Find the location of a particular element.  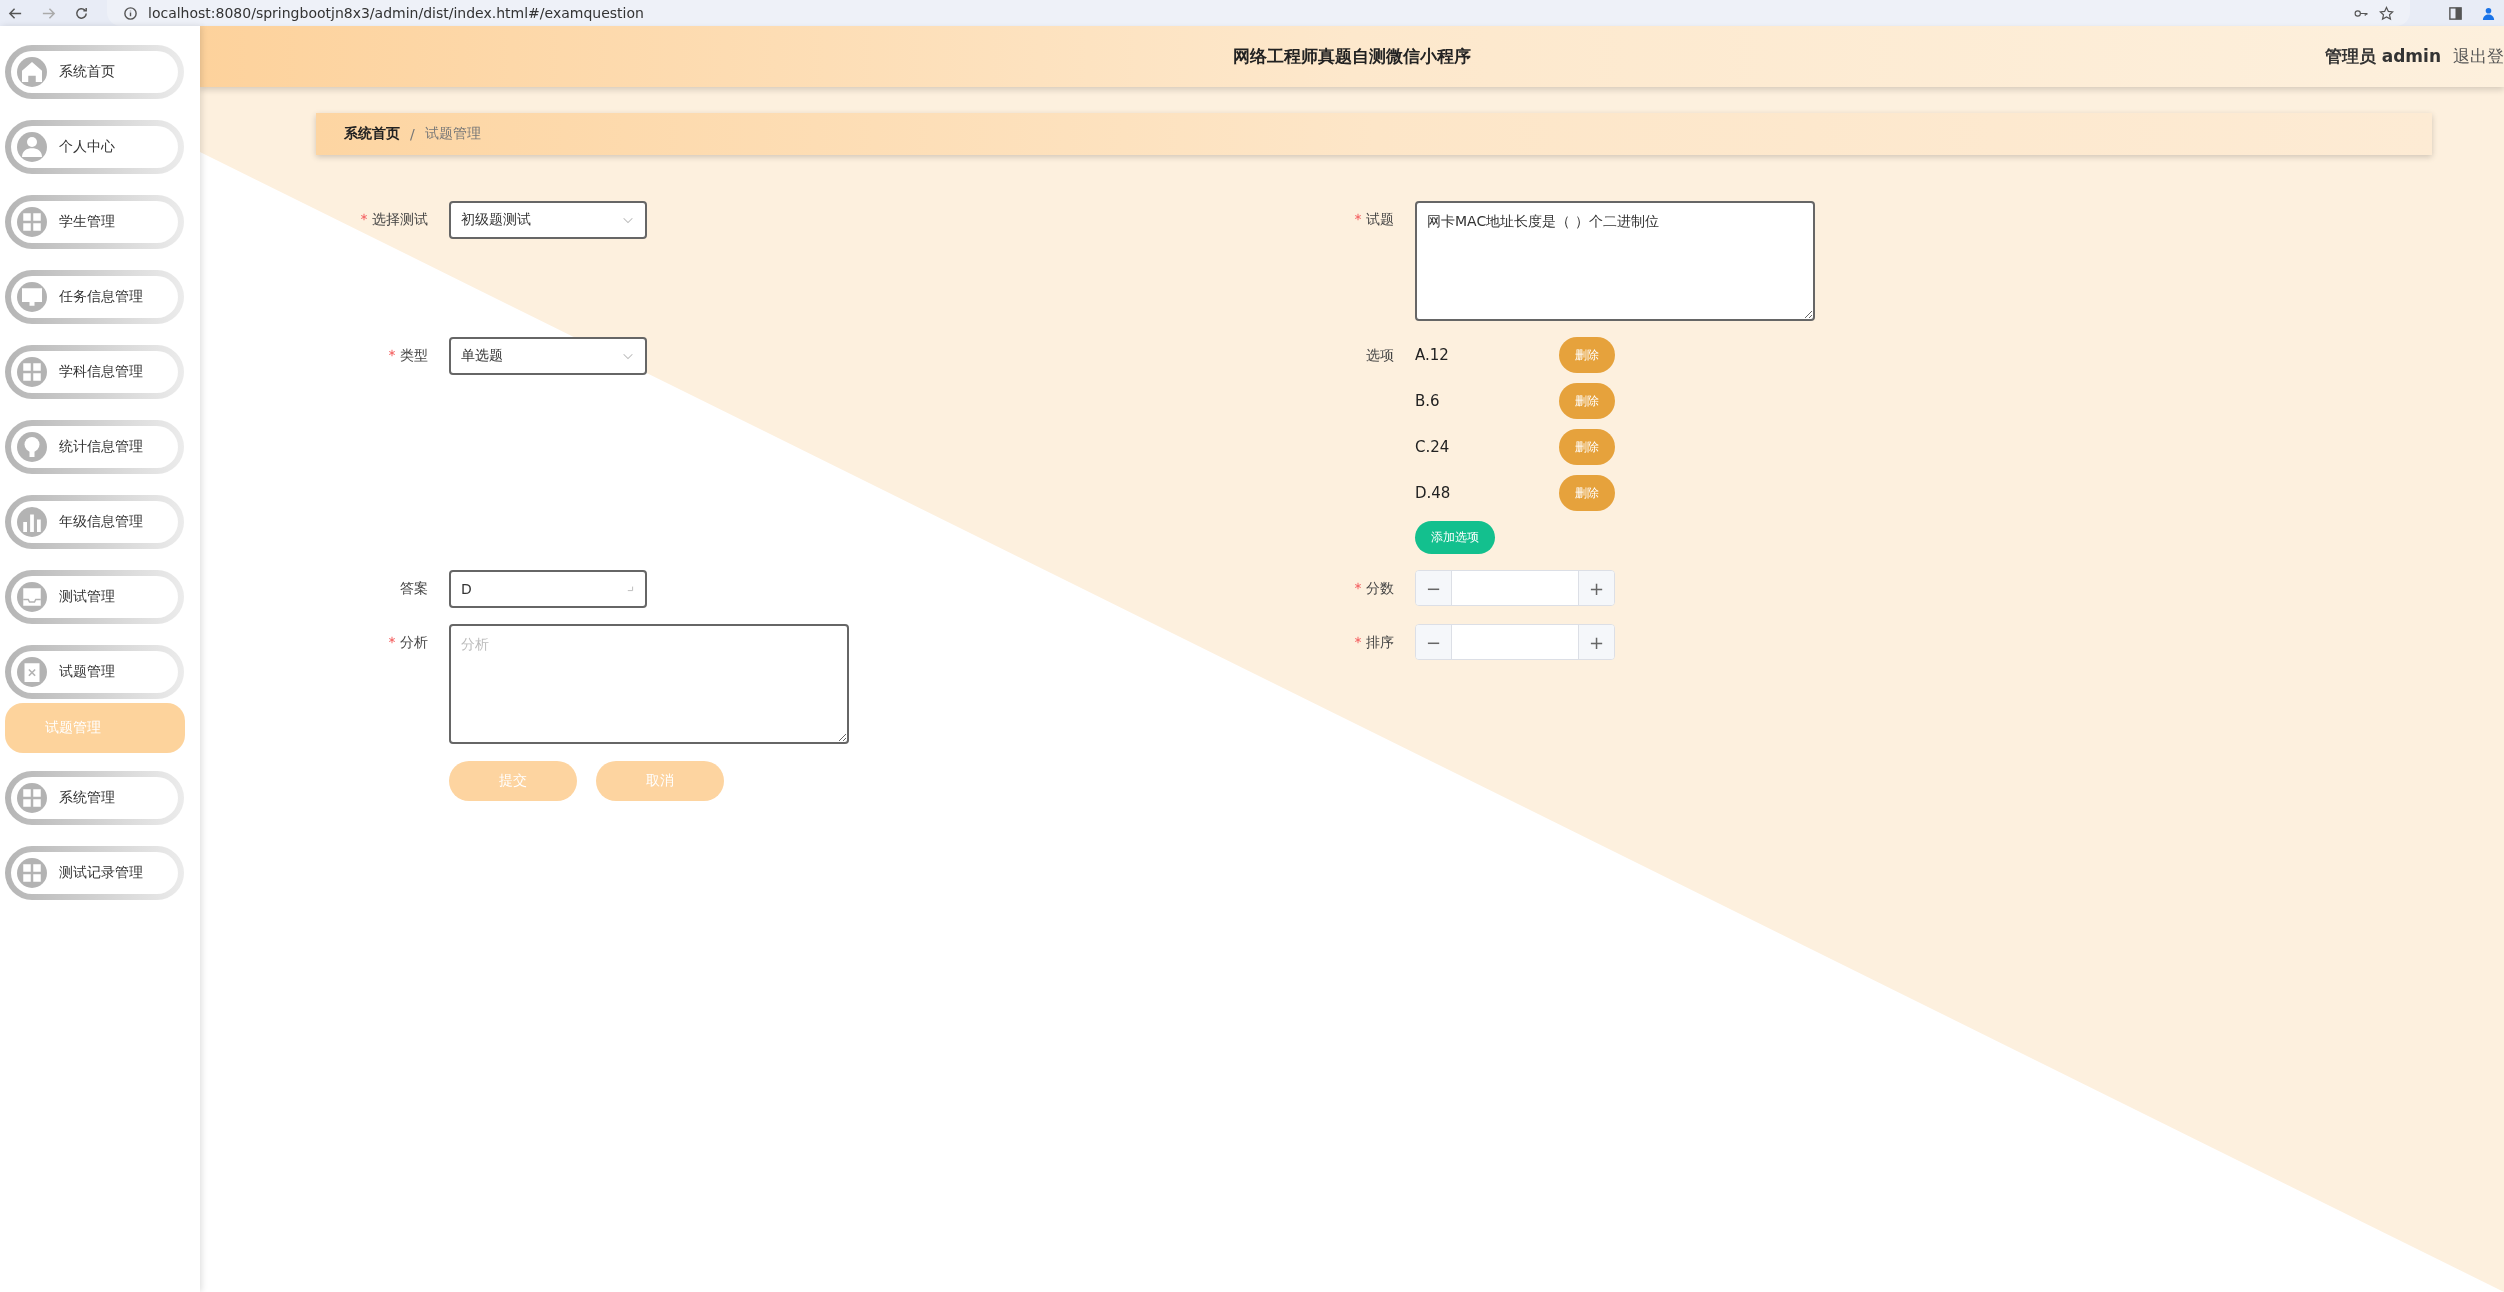

textarea-field: 分析 is located at coordinates (649, 684).